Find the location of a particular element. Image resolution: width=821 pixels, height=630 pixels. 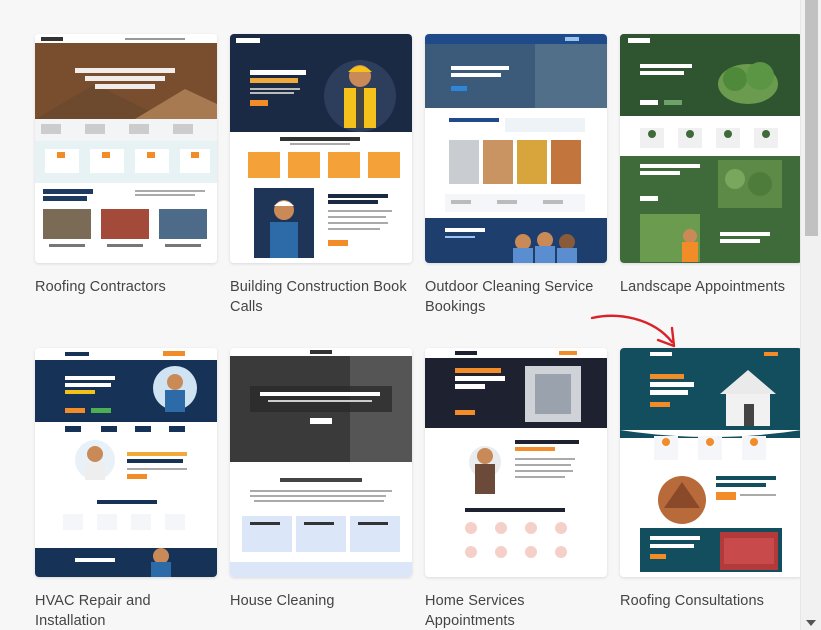

template-card-outdoor-cleaning: Outdoor Cleaning Service Bookings is located at coordinates (516, 175).